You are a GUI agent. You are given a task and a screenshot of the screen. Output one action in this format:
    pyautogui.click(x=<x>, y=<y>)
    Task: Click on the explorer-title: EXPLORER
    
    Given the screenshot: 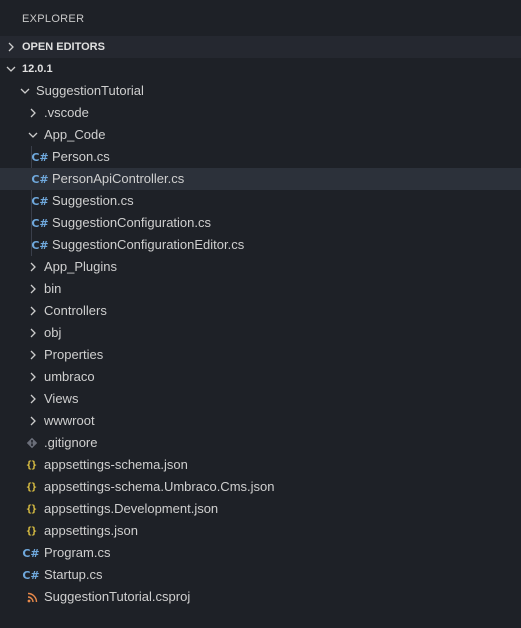 What is the action you would take?
    pyautogui.click(x=53, y=19)
    